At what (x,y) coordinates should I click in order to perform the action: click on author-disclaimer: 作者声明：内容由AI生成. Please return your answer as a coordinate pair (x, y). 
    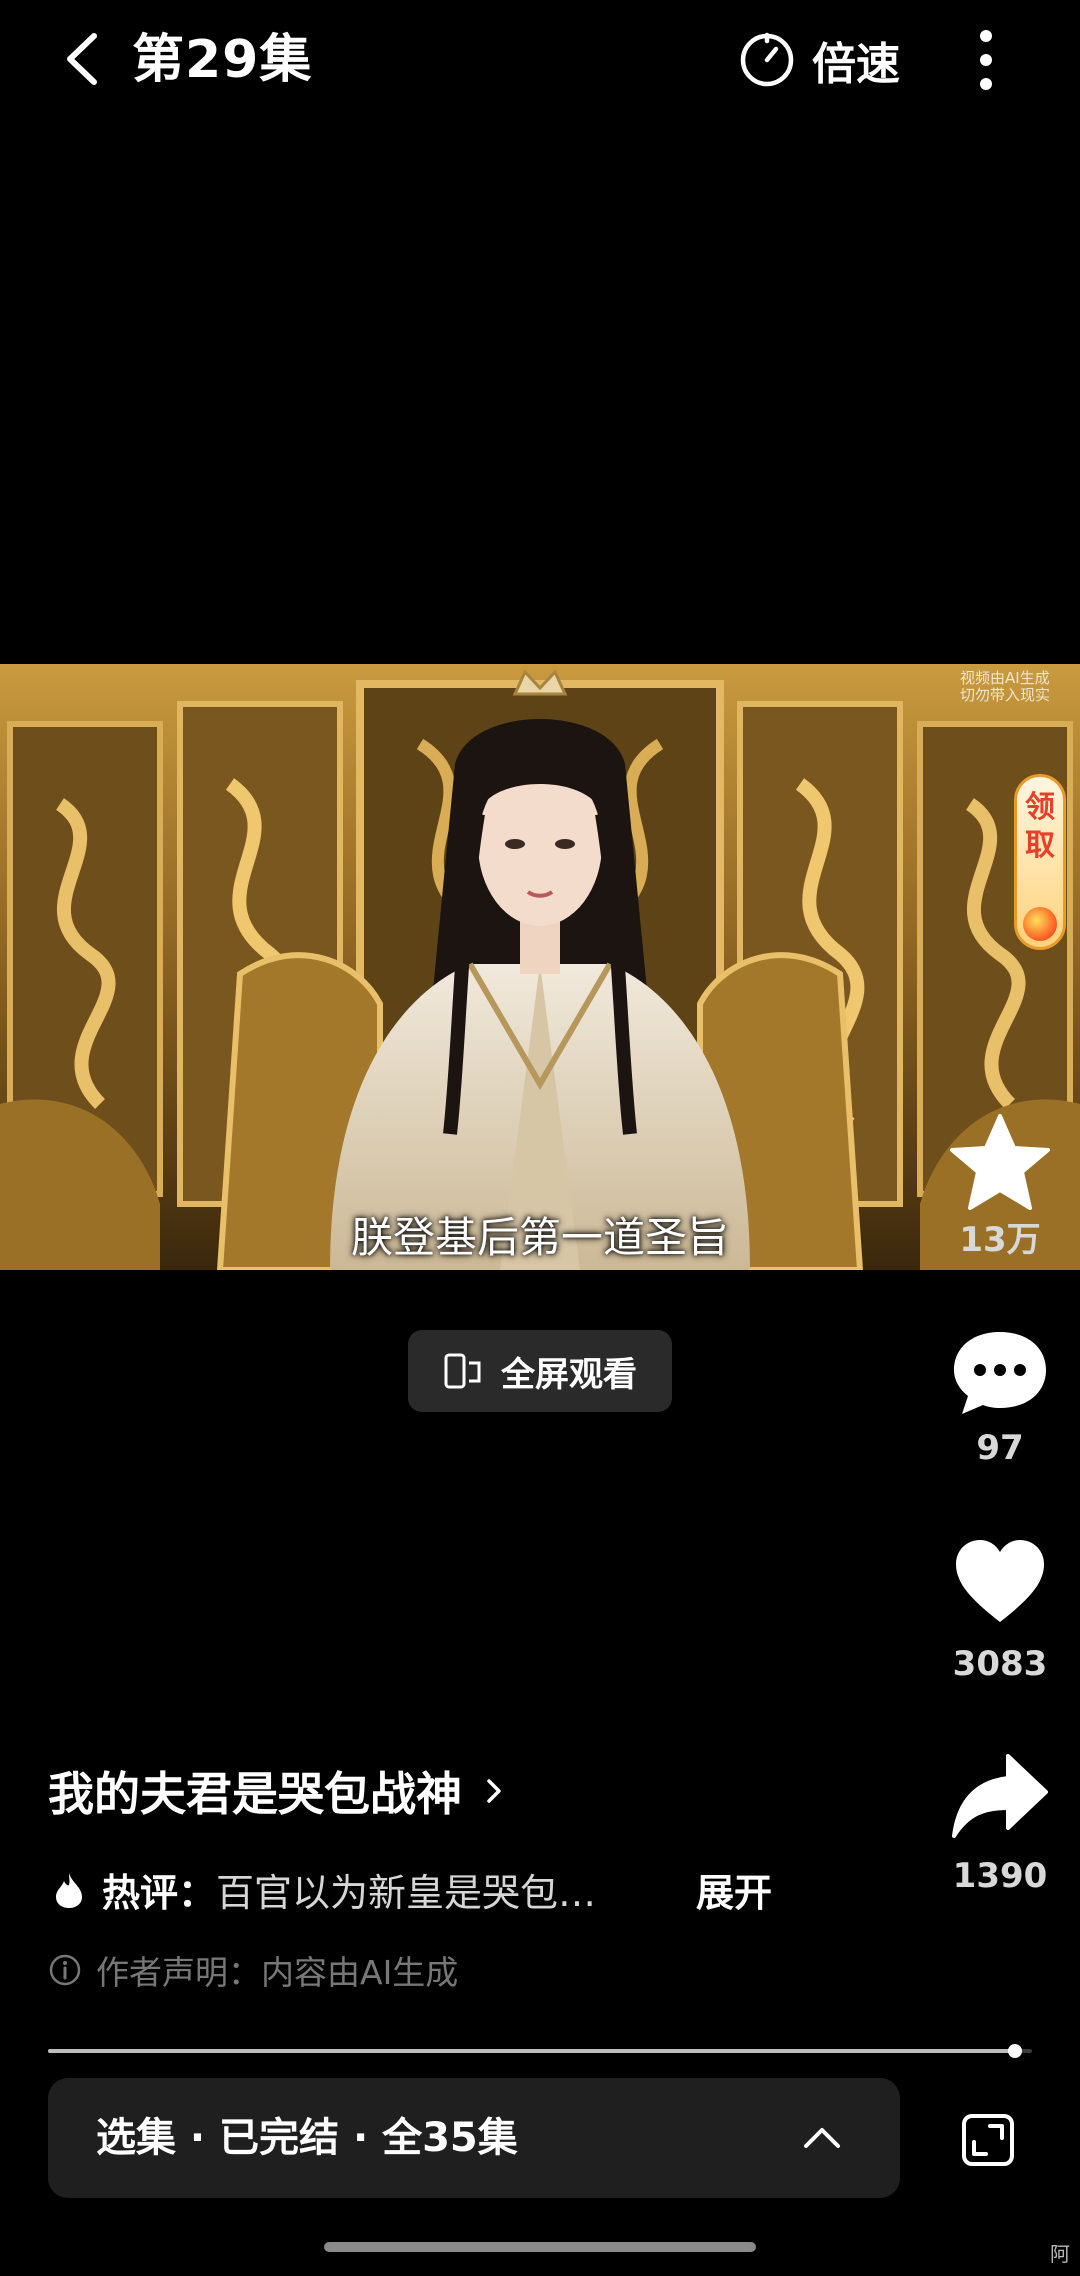
    Looking at the image, I should click on (253, 1970).